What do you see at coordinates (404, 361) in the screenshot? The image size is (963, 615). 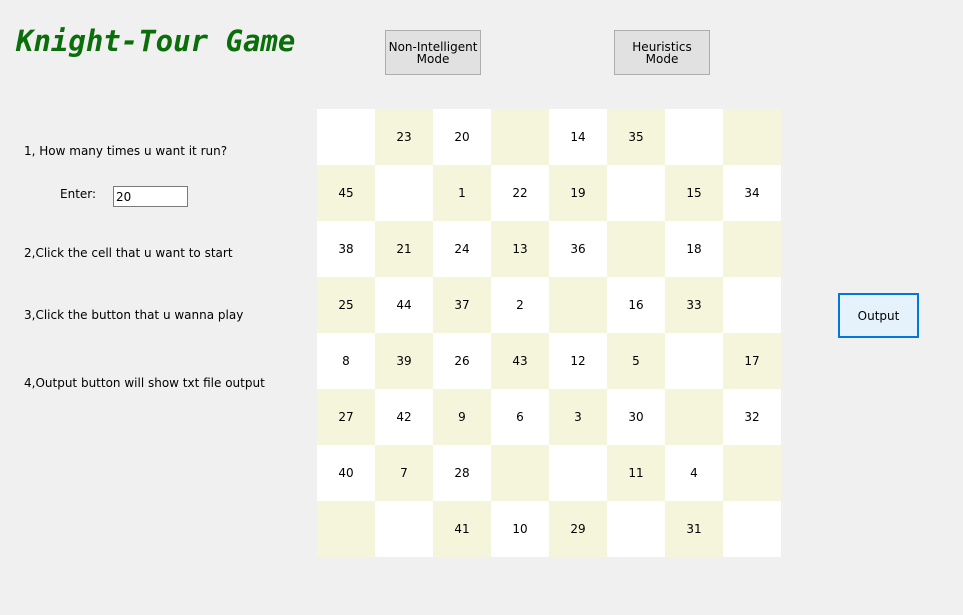 I see `board-cell: 39` at bounding box center [404, 361].